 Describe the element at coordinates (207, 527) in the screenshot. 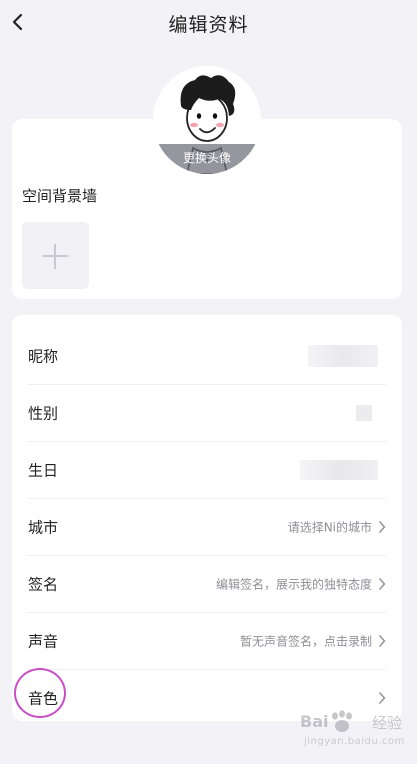

I see `row-city: 城市 请选择Ni的城市` at that location.